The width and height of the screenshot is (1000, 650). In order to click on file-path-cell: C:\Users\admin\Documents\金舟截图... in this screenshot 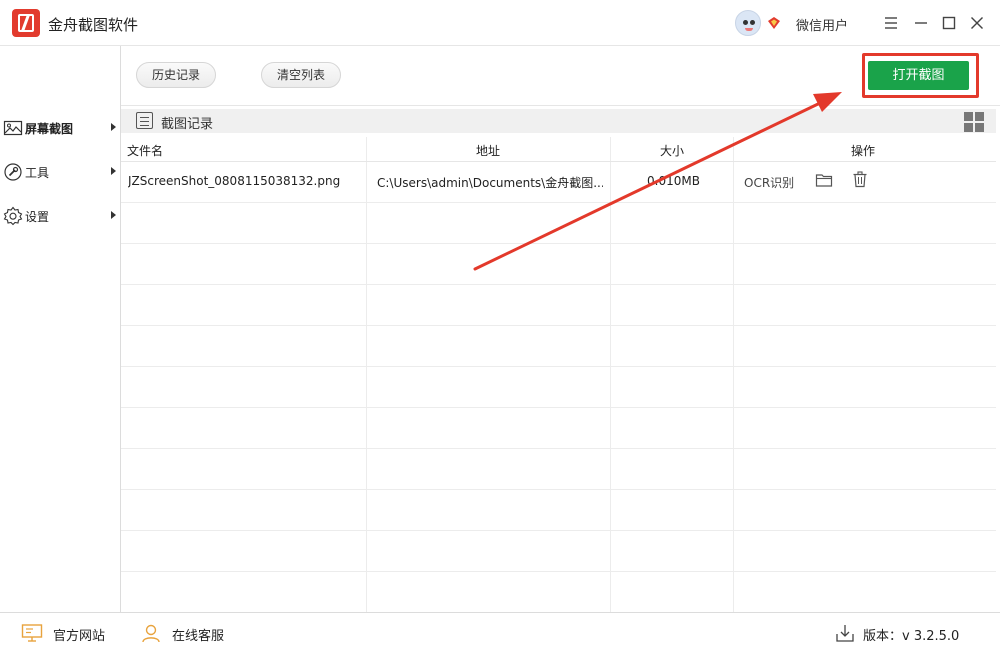, I will do `click(490, 183)`.